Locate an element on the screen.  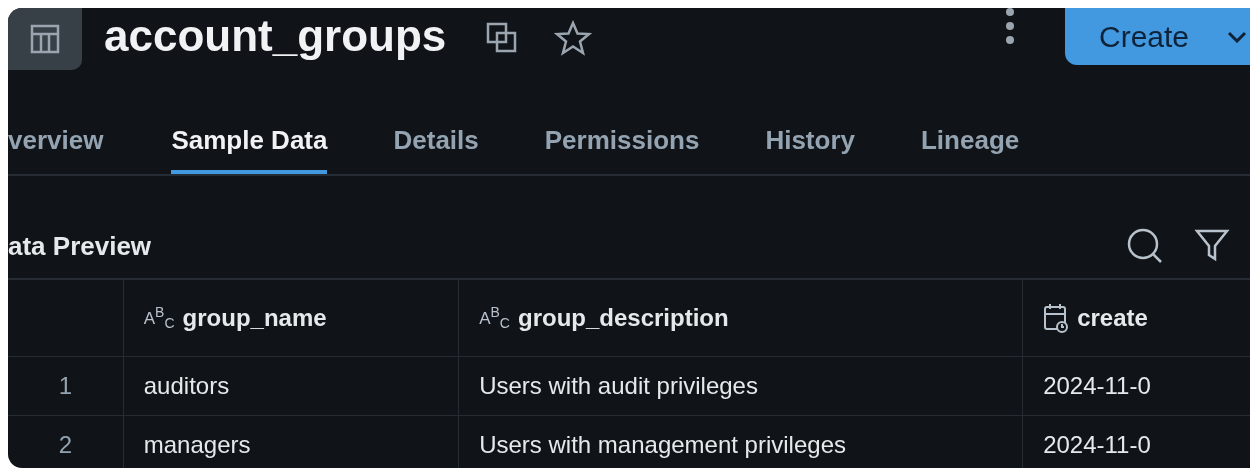
tab: verview is located at coordinates (56, 149).